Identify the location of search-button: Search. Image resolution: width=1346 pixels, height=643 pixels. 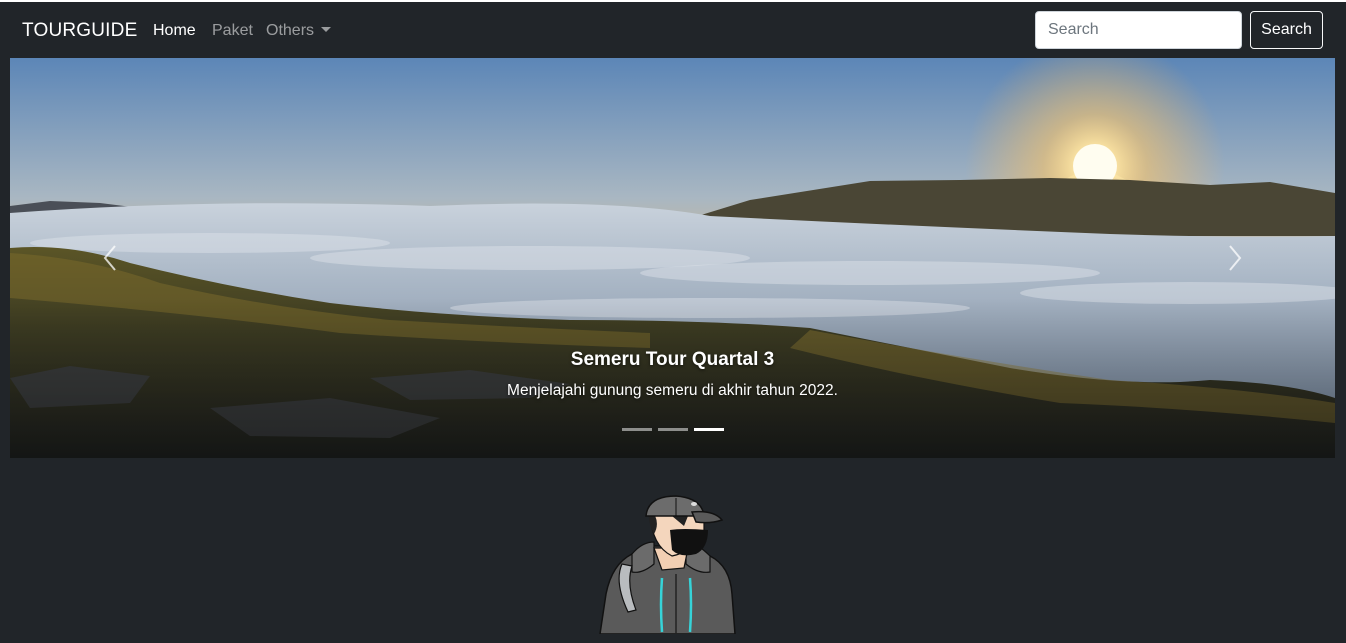
(1286, 30).